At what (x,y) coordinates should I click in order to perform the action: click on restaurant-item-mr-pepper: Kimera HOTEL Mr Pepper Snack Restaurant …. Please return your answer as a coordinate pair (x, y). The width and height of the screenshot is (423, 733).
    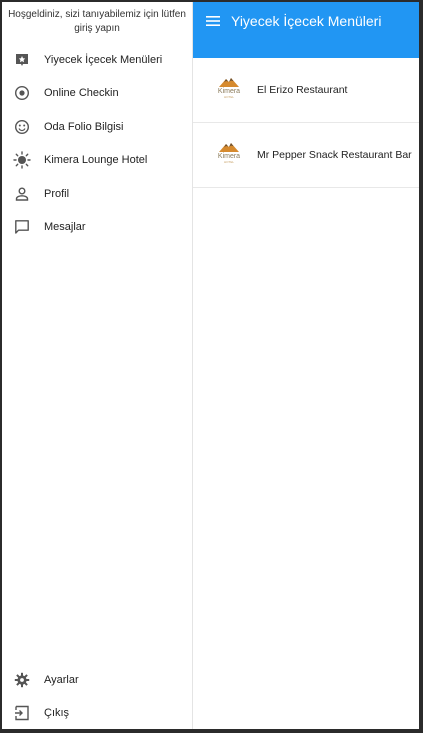
    Looking at the image, I should click on (305, 155).